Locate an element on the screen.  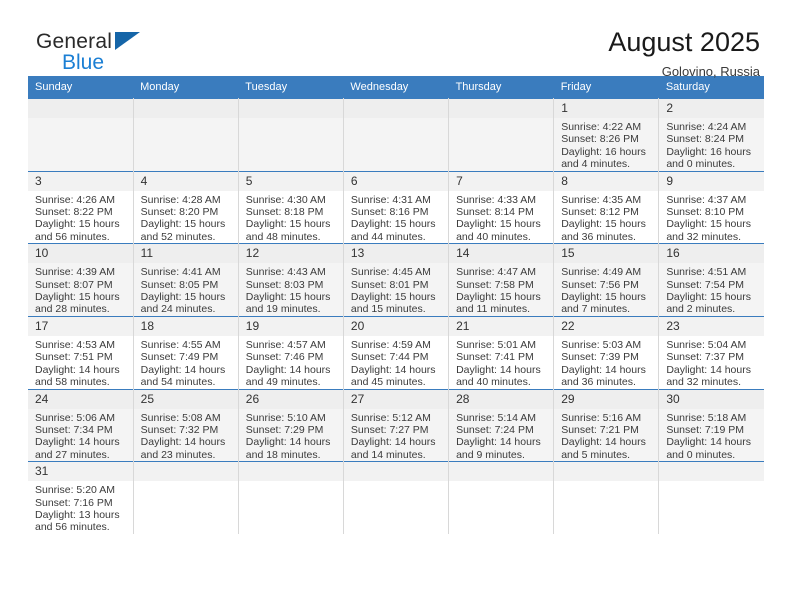
day-number: 4 is located at coordinates (185, 181).